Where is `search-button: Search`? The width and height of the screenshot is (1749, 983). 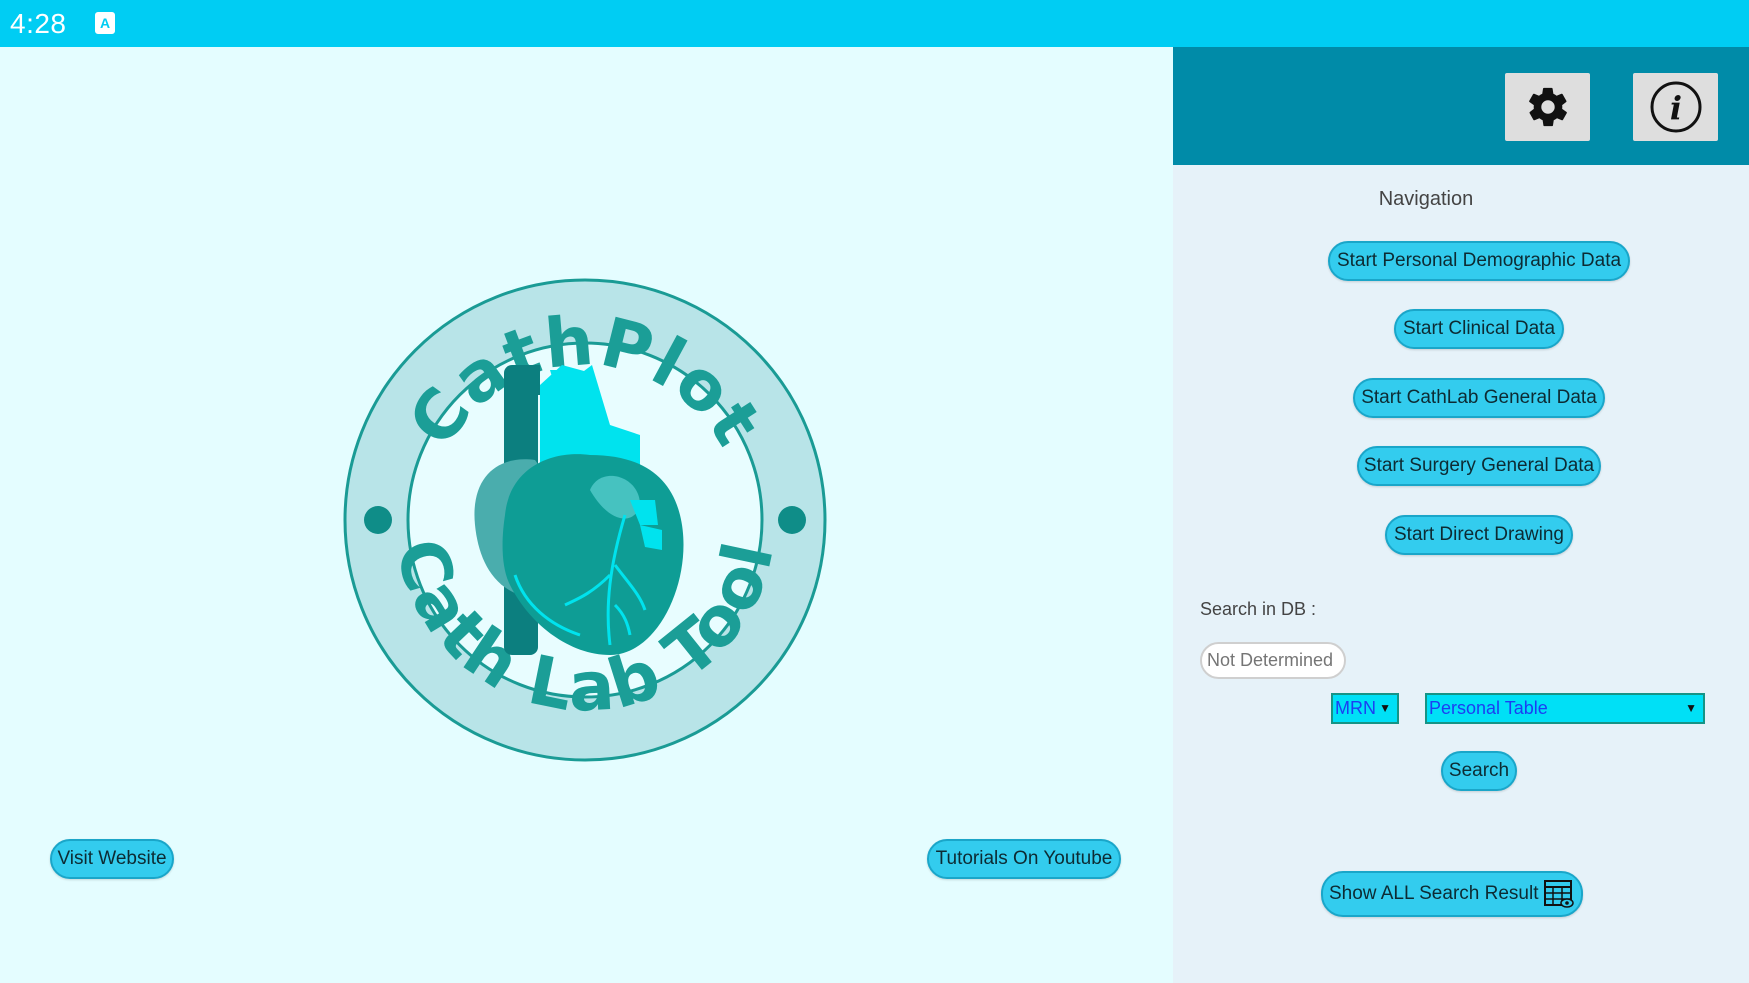
search-button: Search is located at coordinates (1479, 771).